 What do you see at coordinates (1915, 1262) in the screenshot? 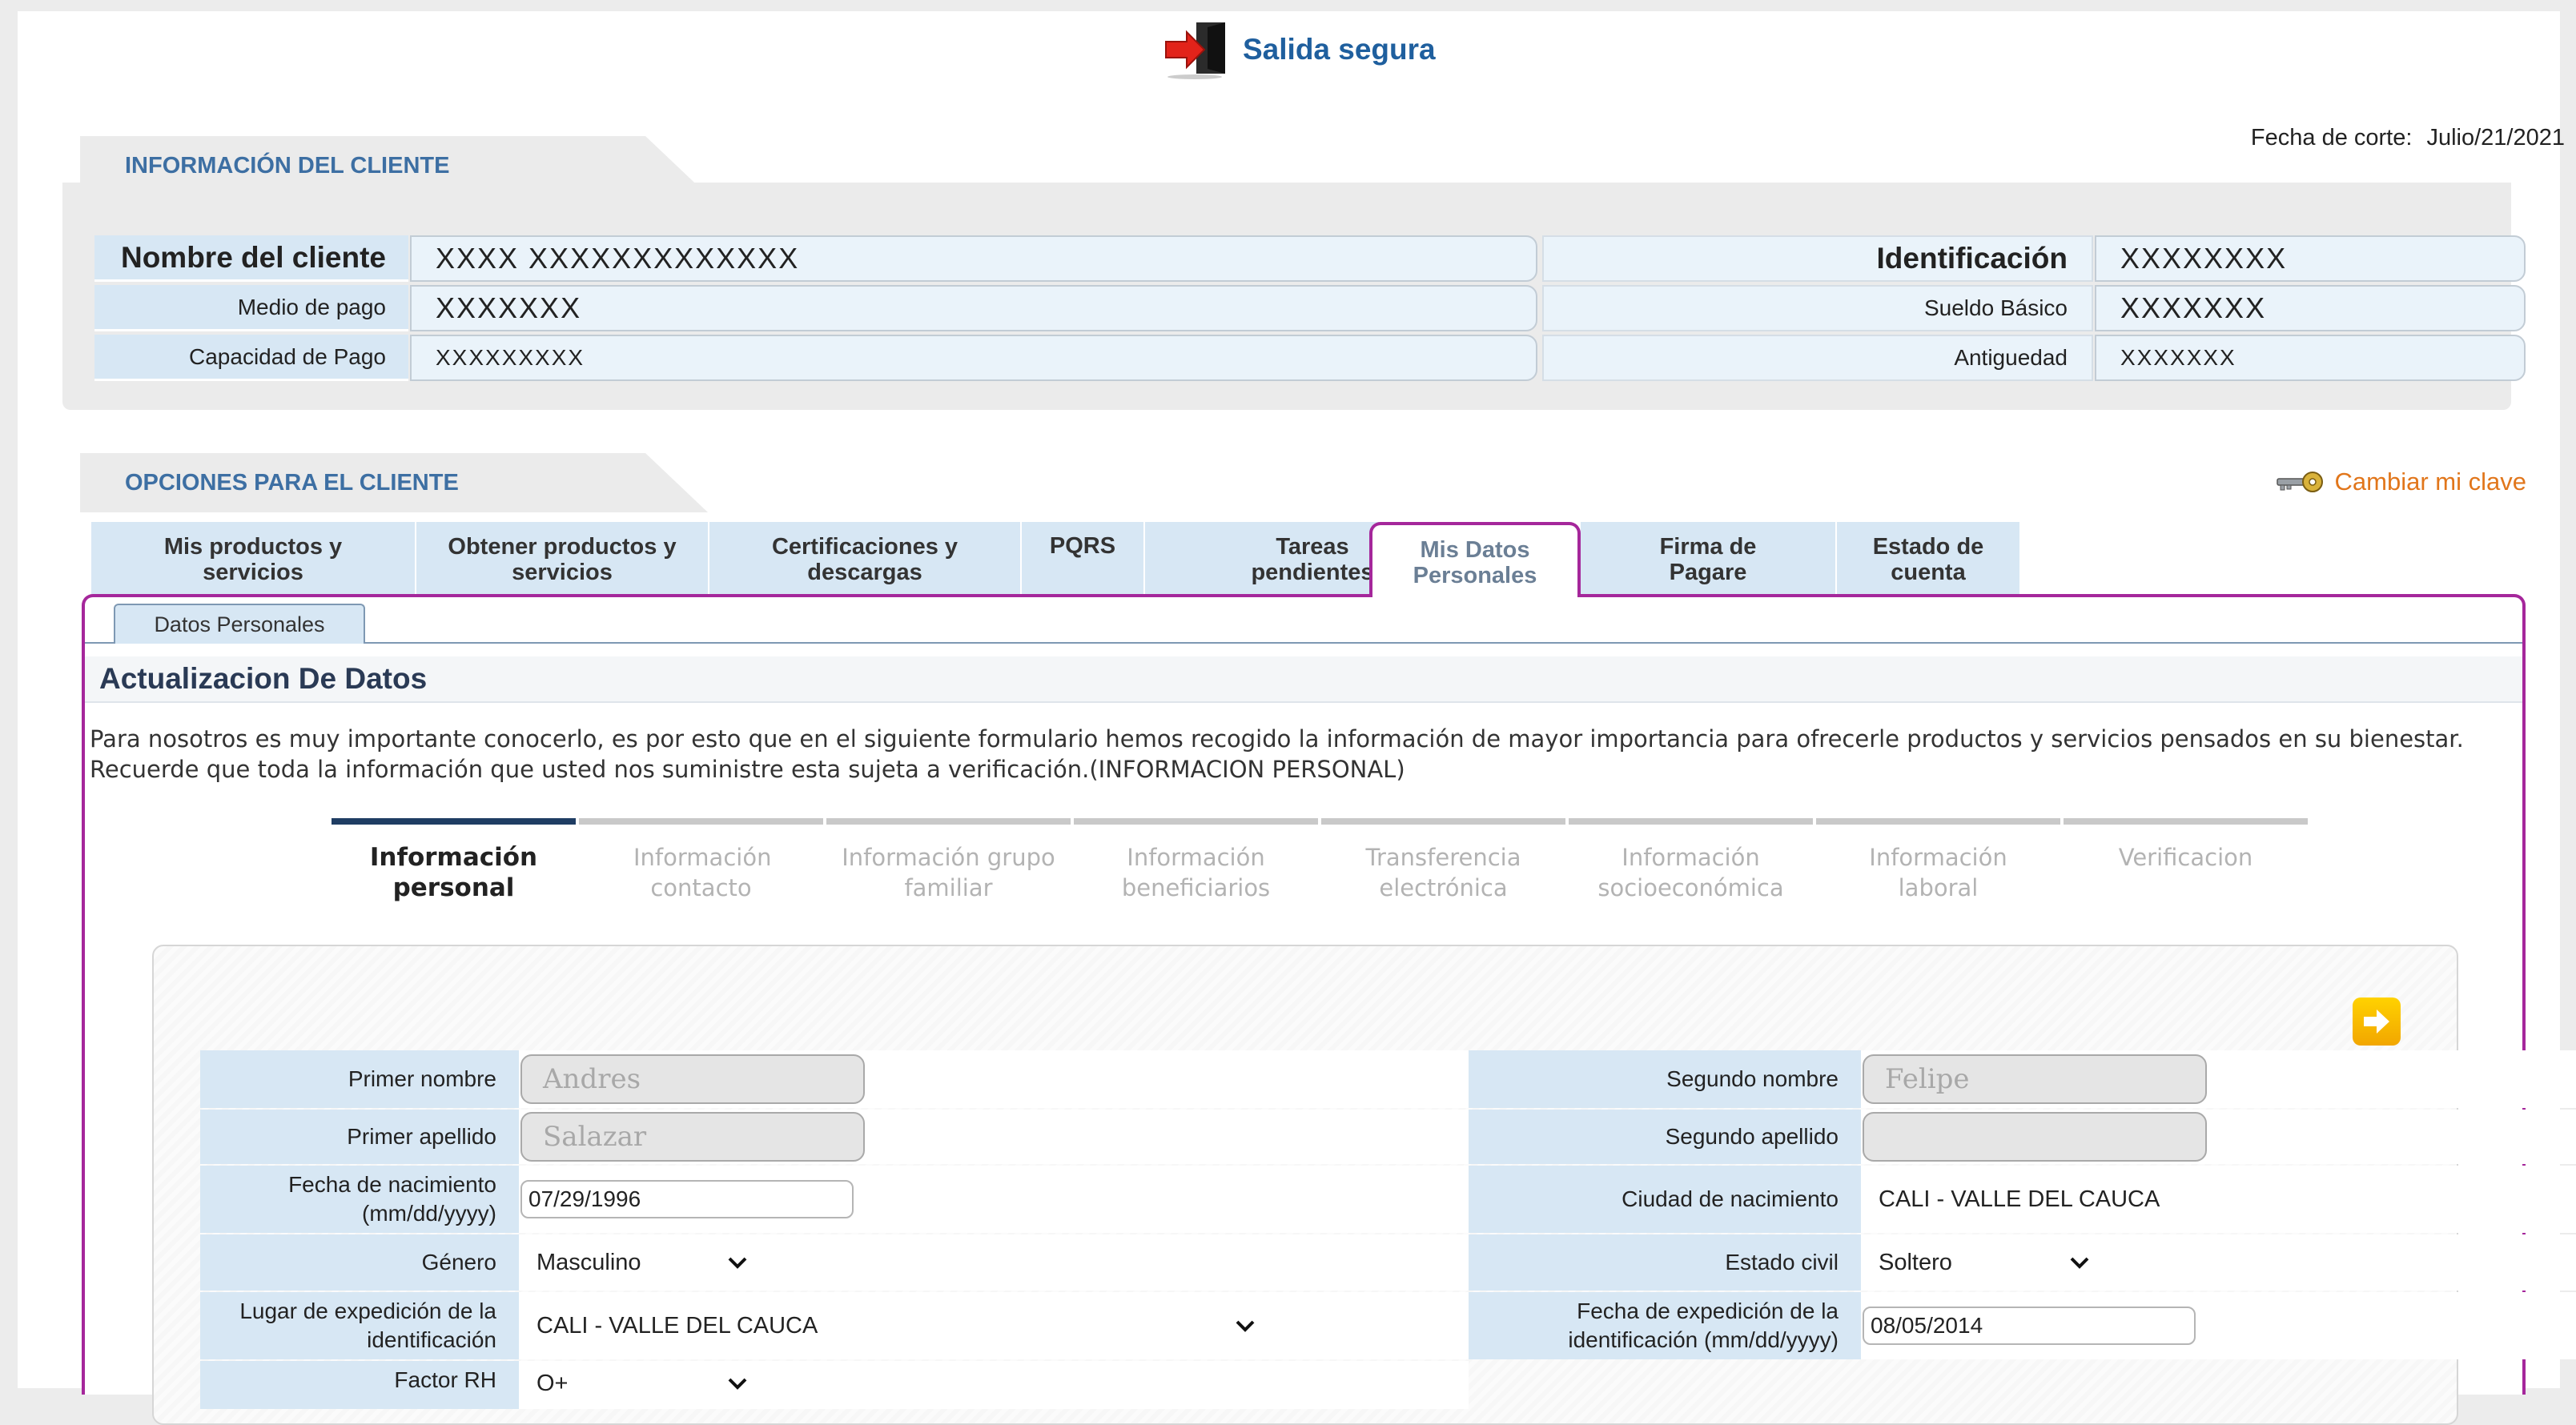
I see `estado-civil-value: Soltero` at bounding box center [1915, 1262].